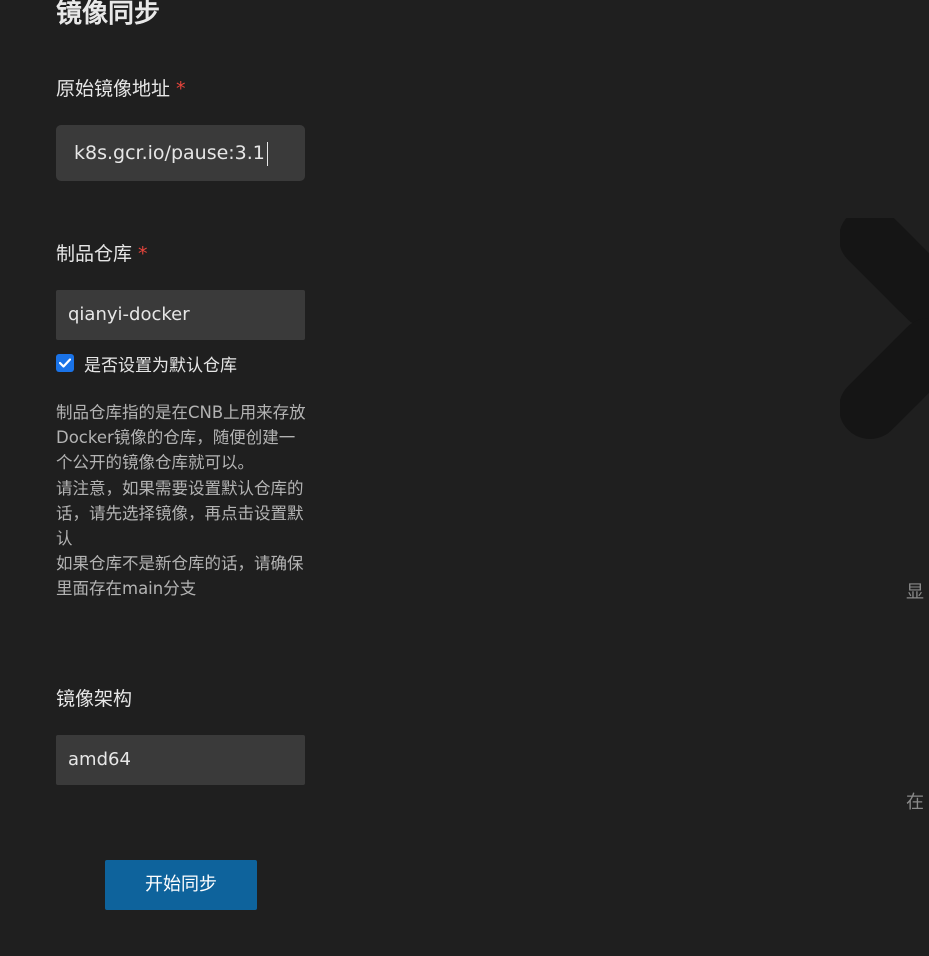 The image size is (929, 956). I want to click on checkmark-icon, so click(65, 363).